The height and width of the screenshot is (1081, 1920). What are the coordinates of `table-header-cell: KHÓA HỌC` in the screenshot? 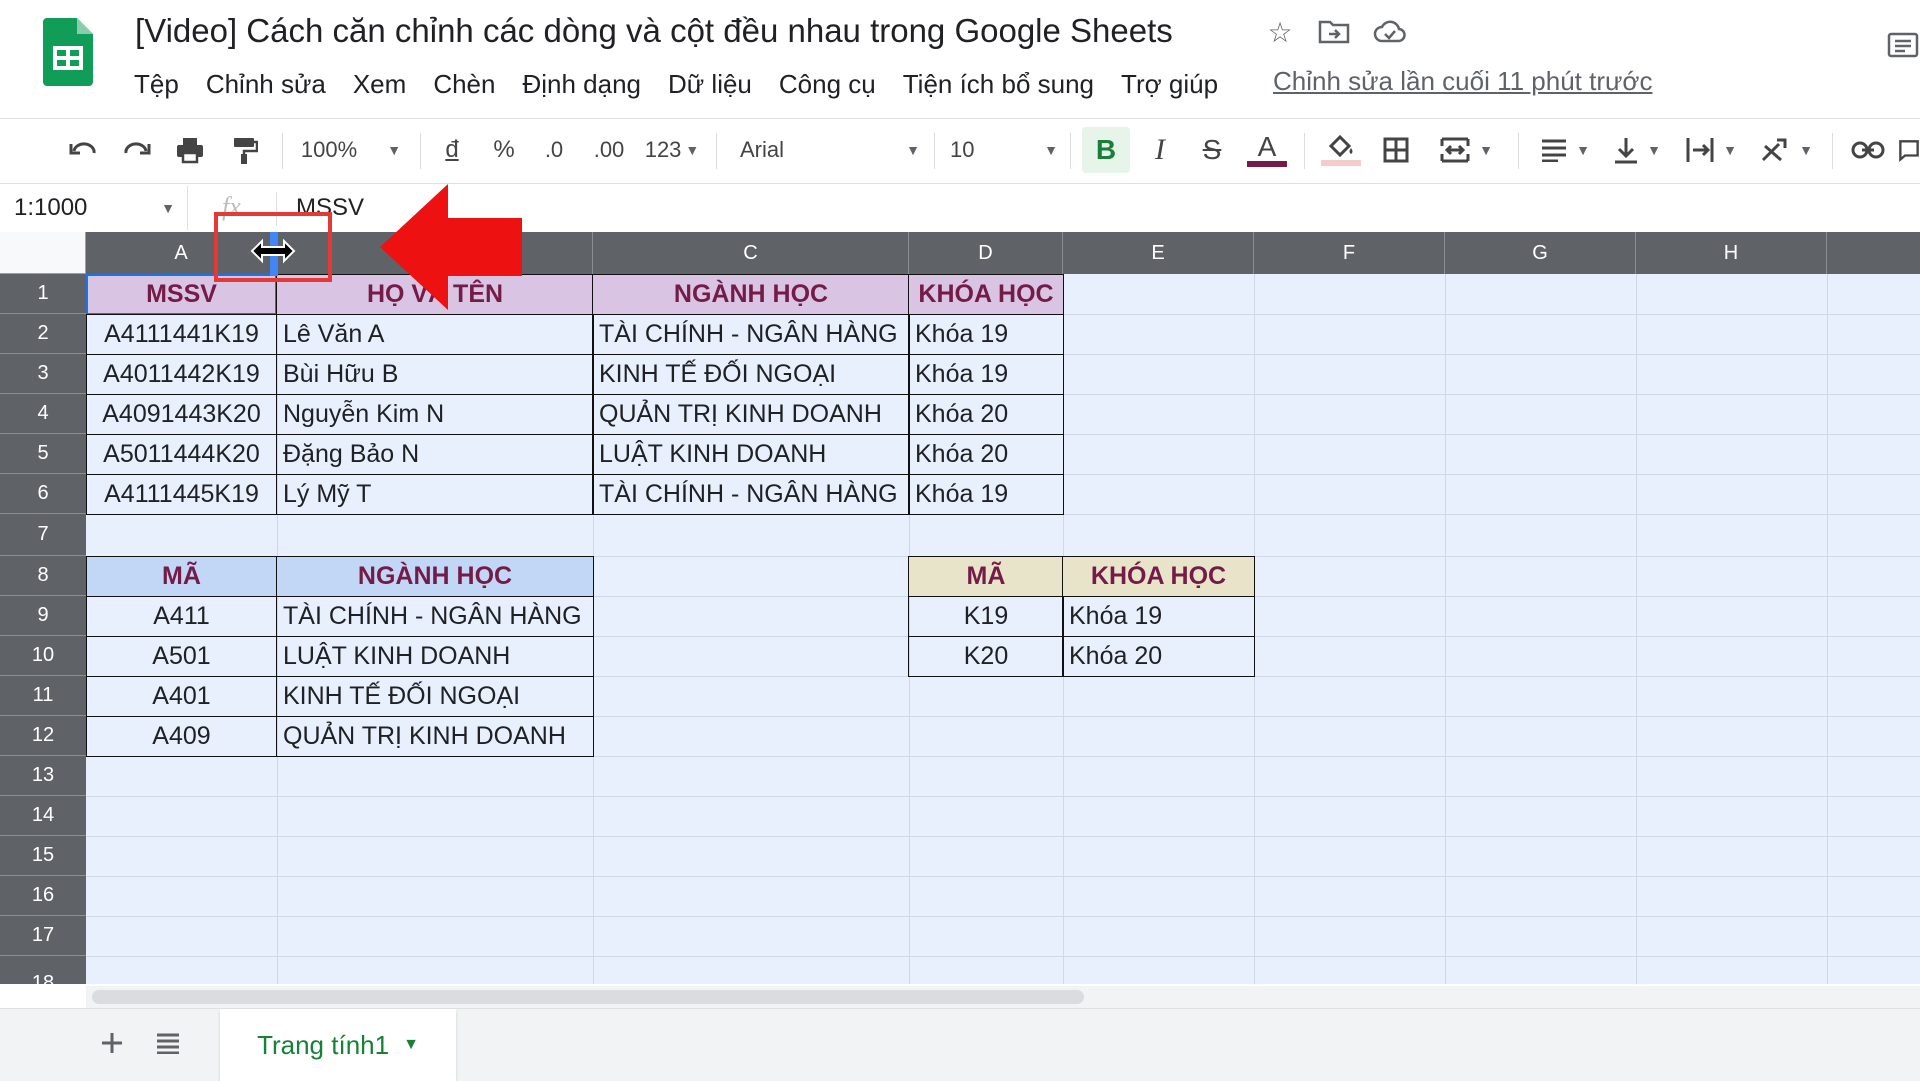 It's located at (1158, 576).